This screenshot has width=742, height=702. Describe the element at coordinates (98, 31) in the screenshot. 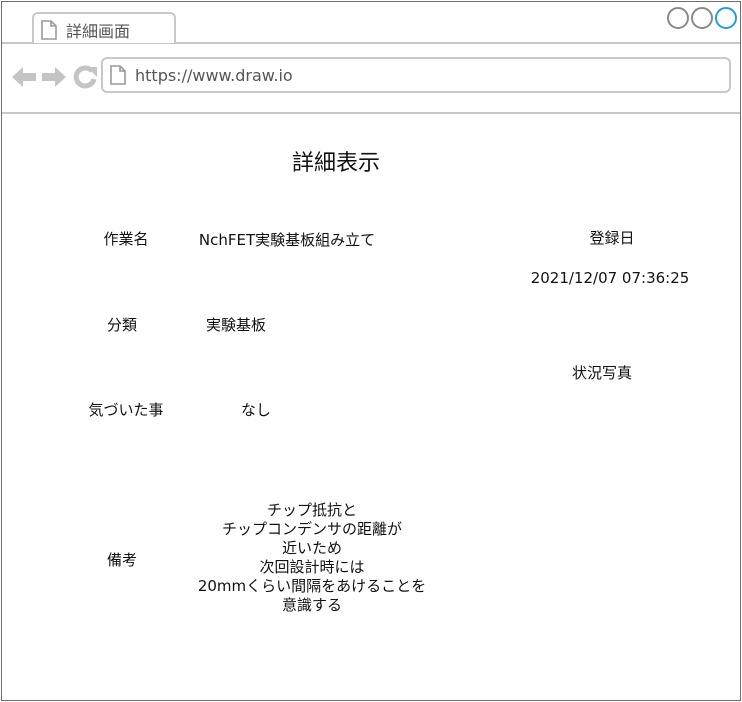

I see `tab-title: 詳細画面` at that location.